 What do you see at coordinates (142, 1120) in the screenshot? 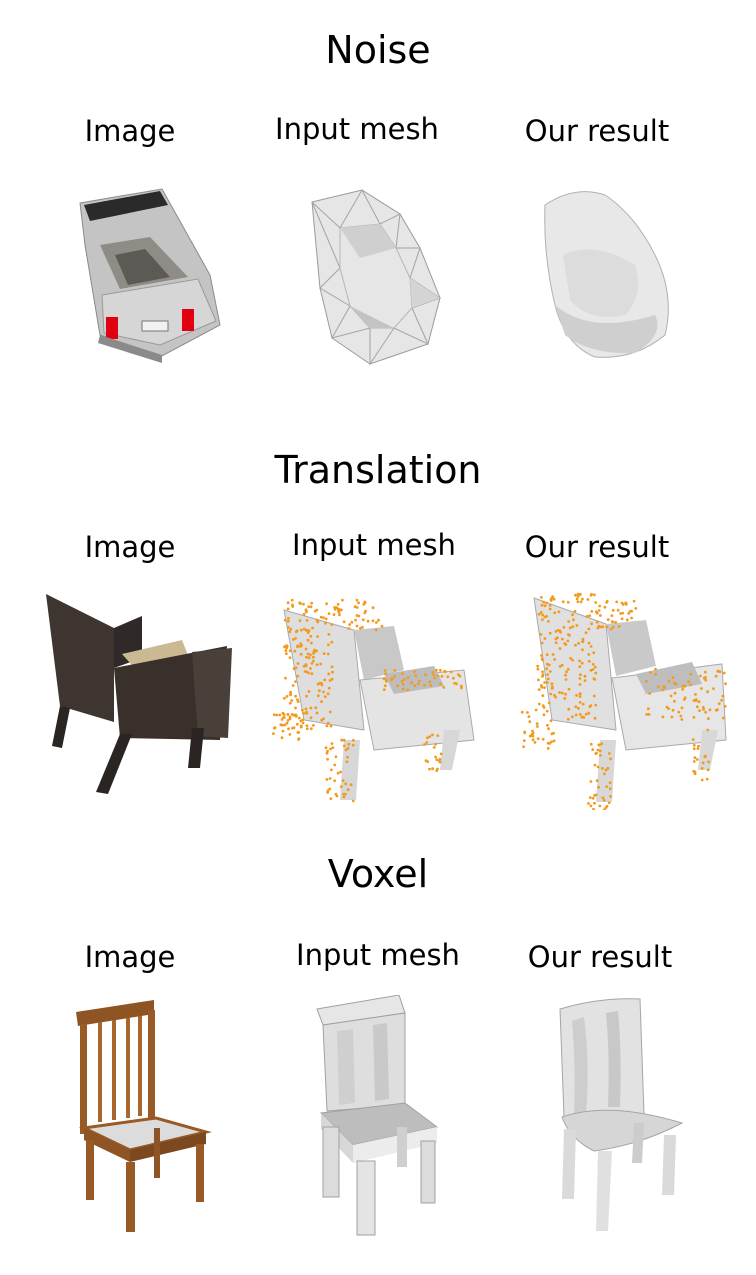
I see `wooden-chair-image` at bounding box center [142, 1120].